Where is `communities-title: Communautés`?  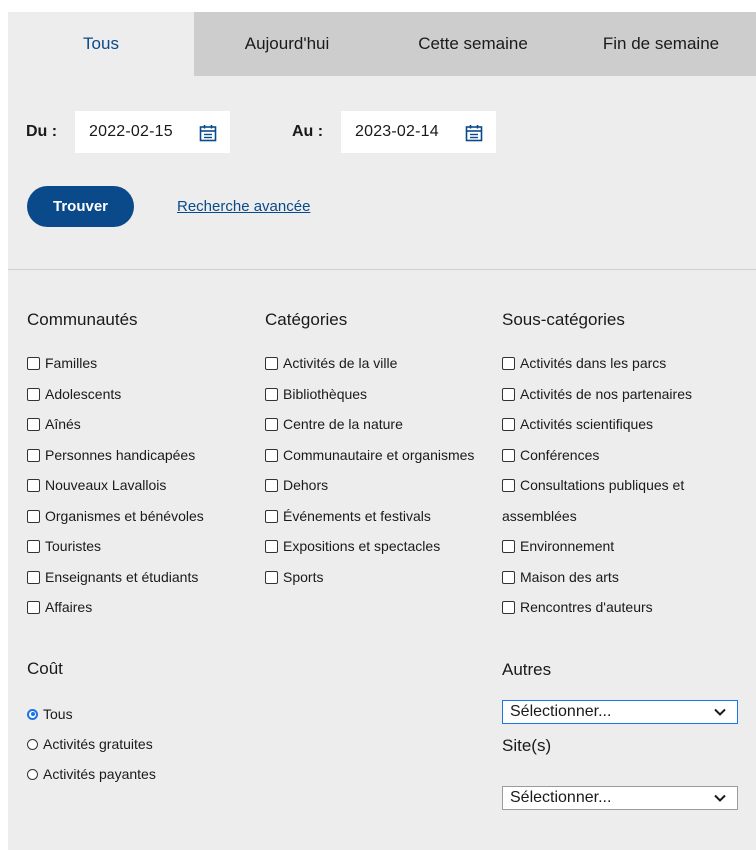 communities-title: Communautés is located at coordinates (82, 319).